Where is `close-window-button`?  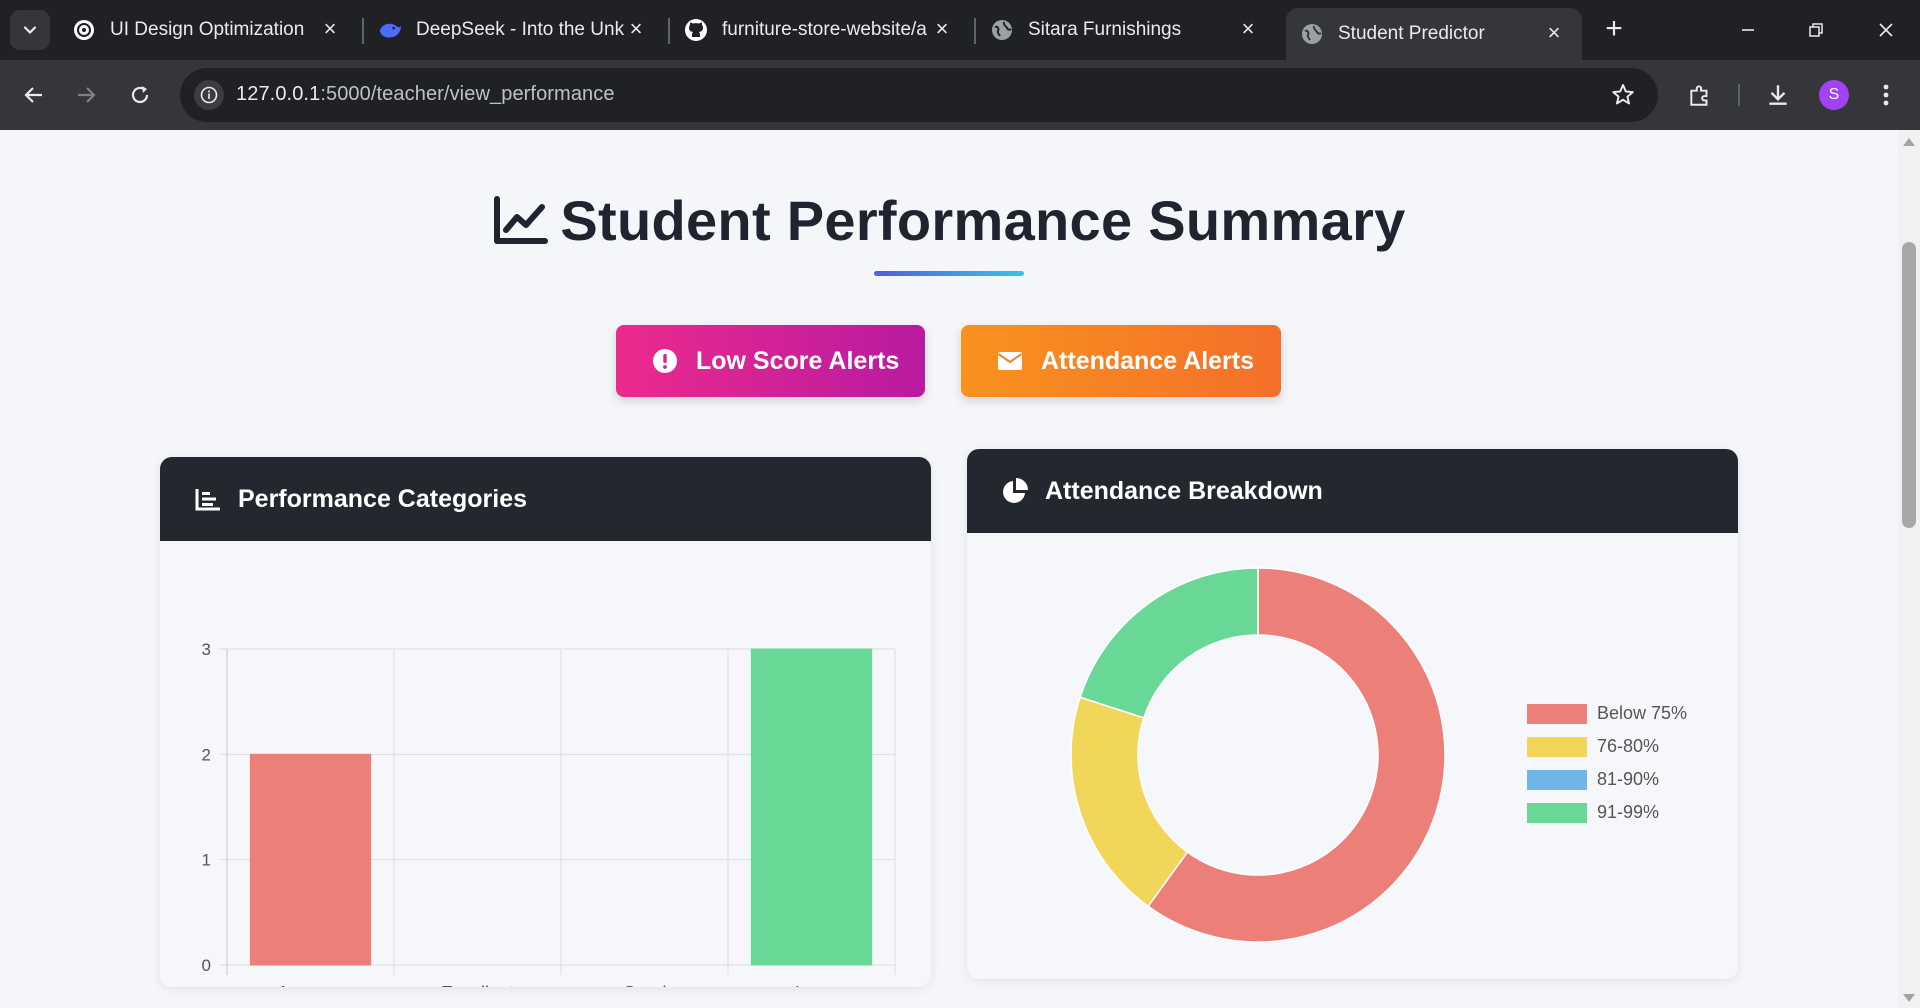 close-window-button is located at coordinates (1886, 30).